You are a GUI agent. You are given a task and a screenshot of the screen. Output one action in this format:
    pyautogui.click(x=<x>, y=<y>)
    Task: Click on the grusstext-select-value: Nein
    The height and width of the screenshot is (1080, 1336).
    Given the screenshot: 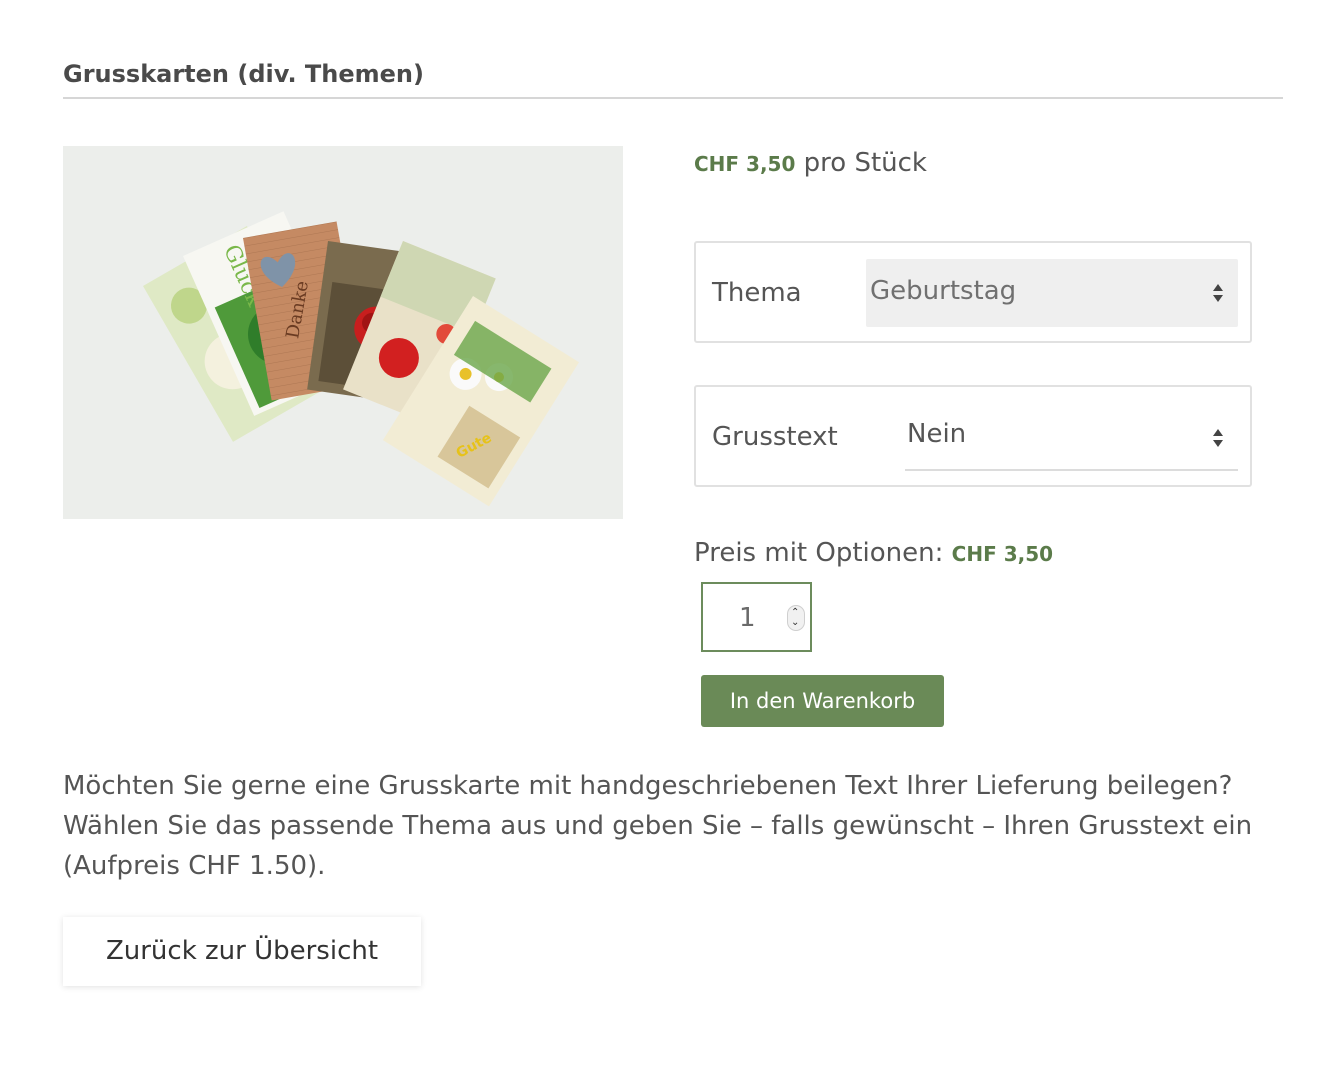 What is the action you would take?
    pyautogui.click(x=937, y=434)
    